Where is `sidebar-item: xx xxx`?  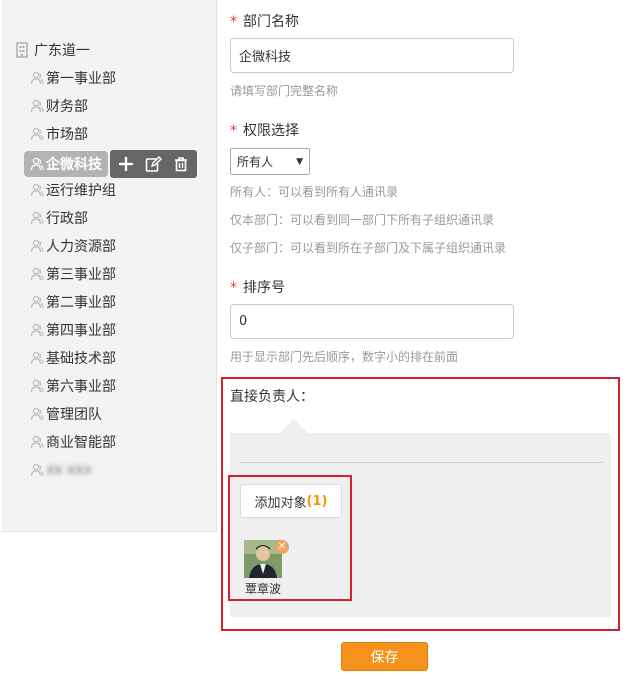 sidebar-item: xx xxx is located at coordinates (61, 470).